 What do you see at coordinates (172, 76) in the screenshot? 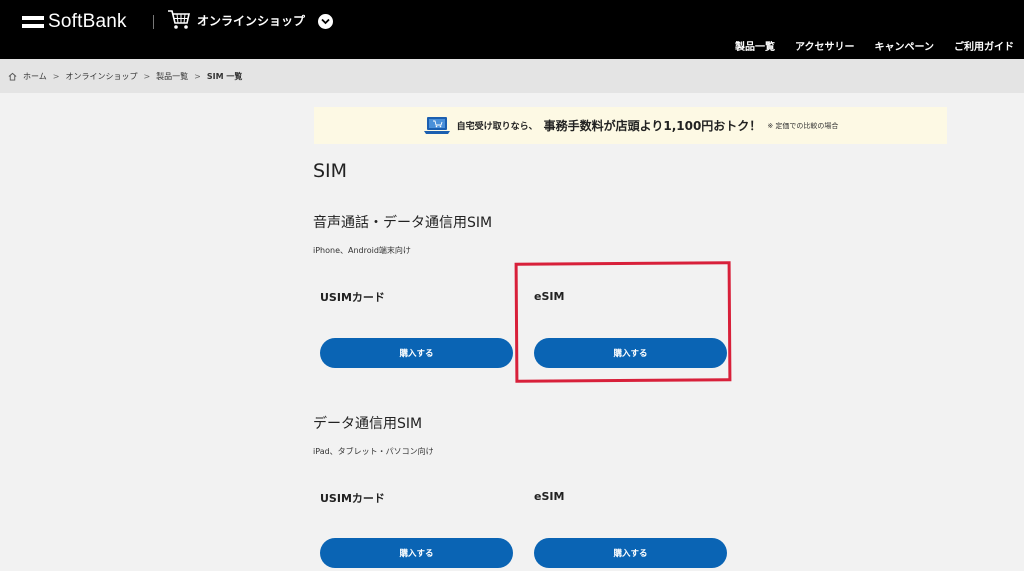
I see `breadcrumb-products: 製品一覧` at bounding box center [172, 76].